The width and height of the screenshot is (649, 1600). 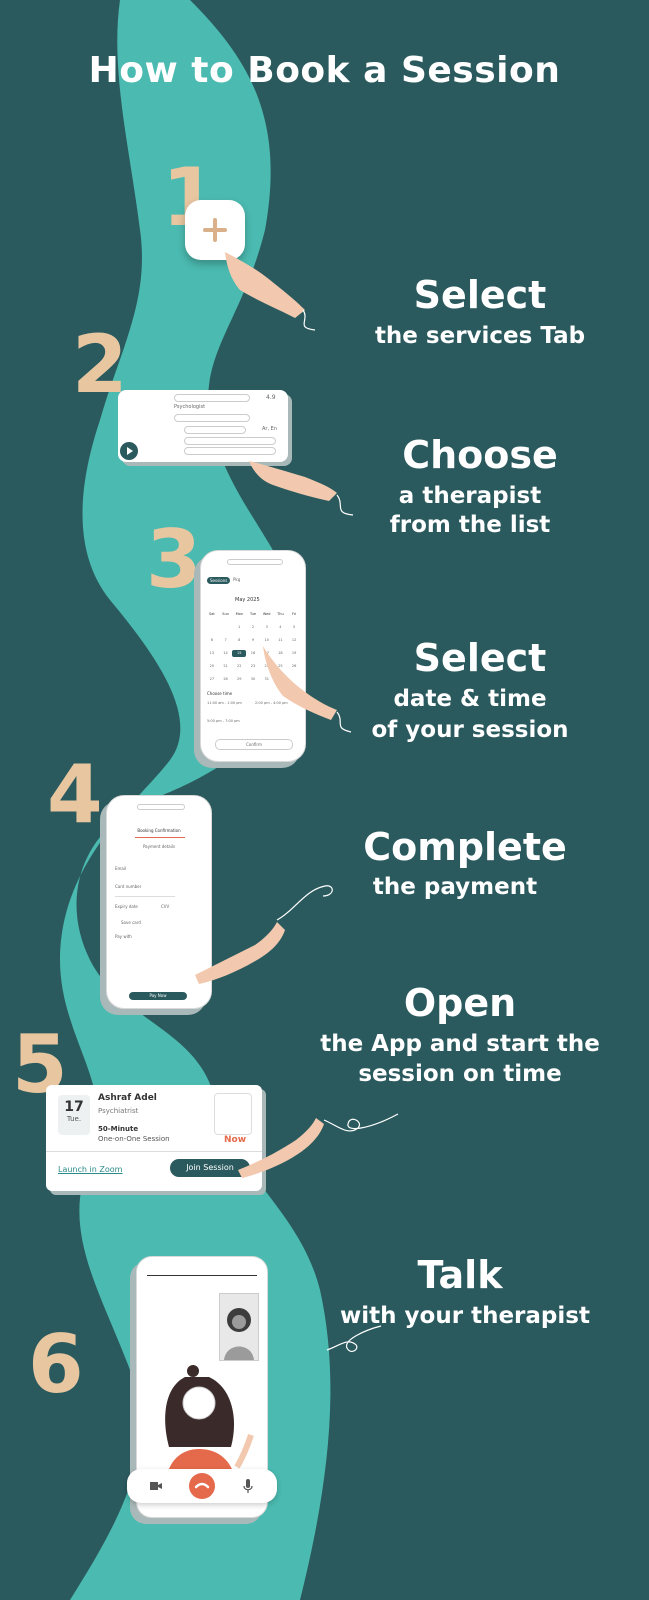 I want to click on calendar-day: 7, so click(x=225, y=640).